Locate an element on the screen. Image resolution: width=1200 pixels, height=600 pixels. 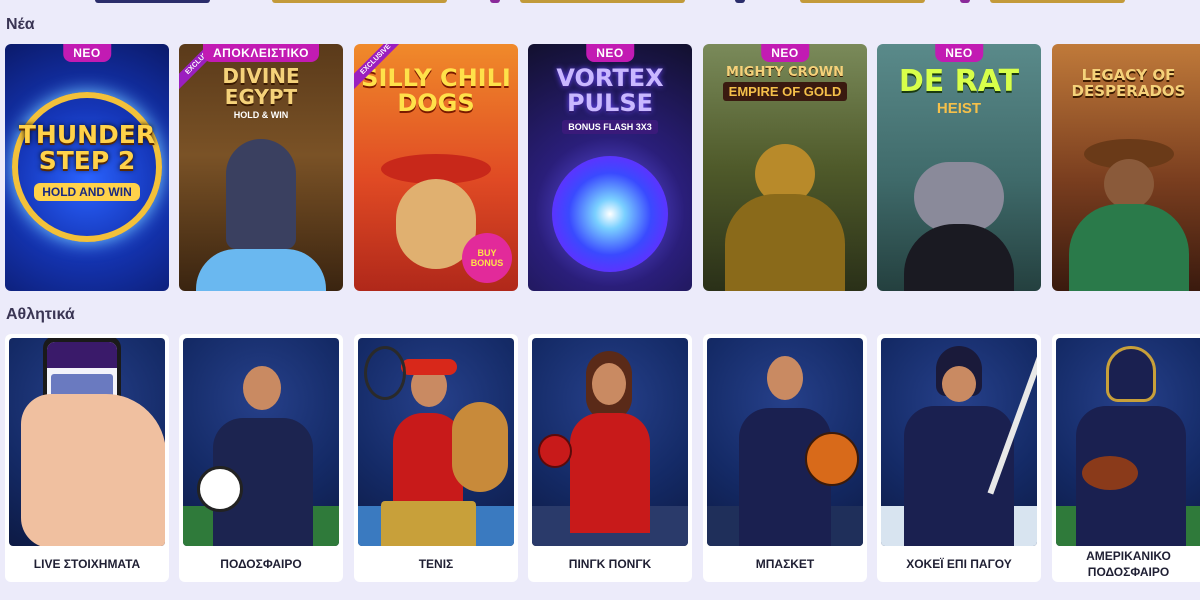
warrior-body is located at coordinates (785, 242).